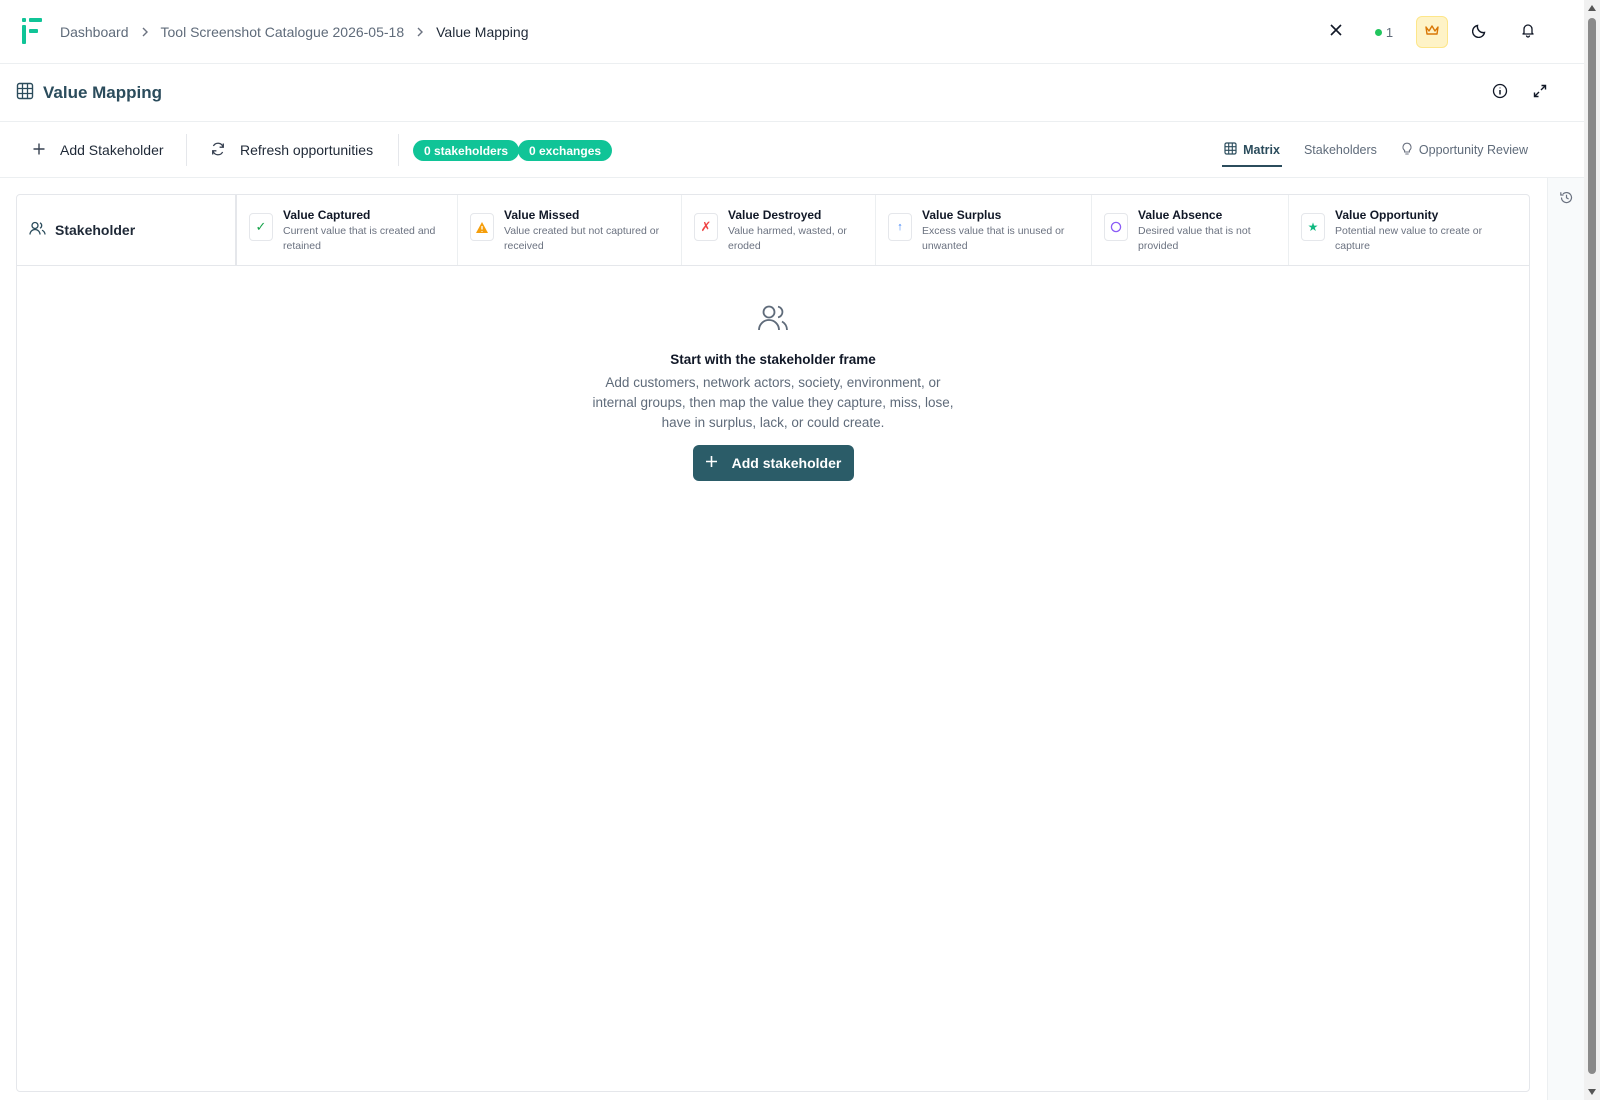  I want to click on scroll-up-icon, so click(1592, 8).